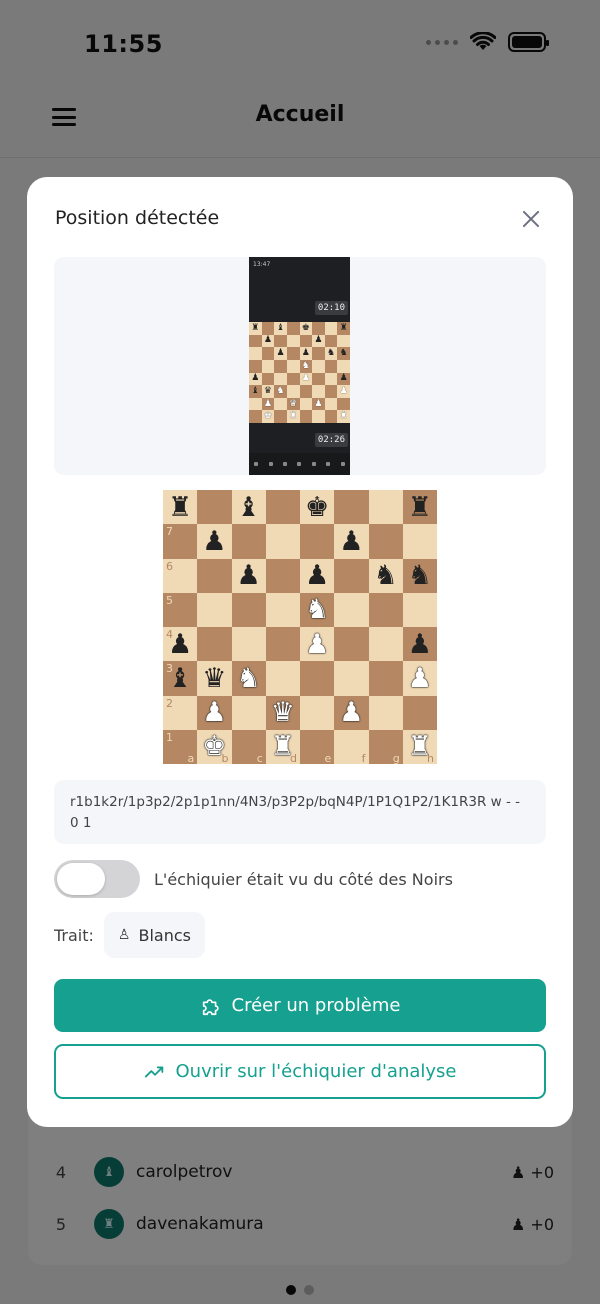 This screenshot has width=600, height=1304. I want to click on square-d4, so click(282, 644).